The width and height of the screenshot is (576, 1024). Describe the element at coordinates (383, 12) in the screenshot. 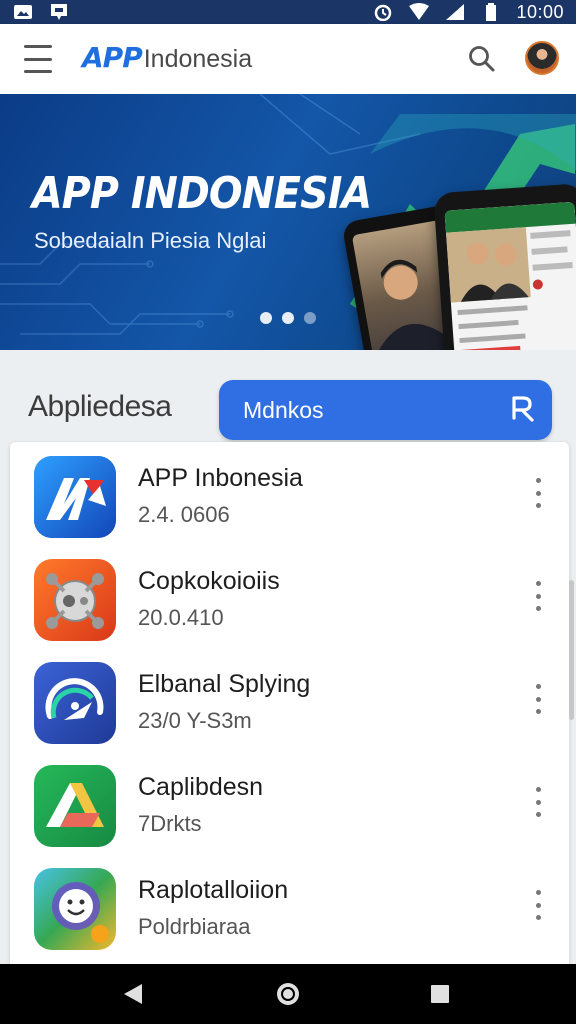

I see `alarm-icon` at that location.